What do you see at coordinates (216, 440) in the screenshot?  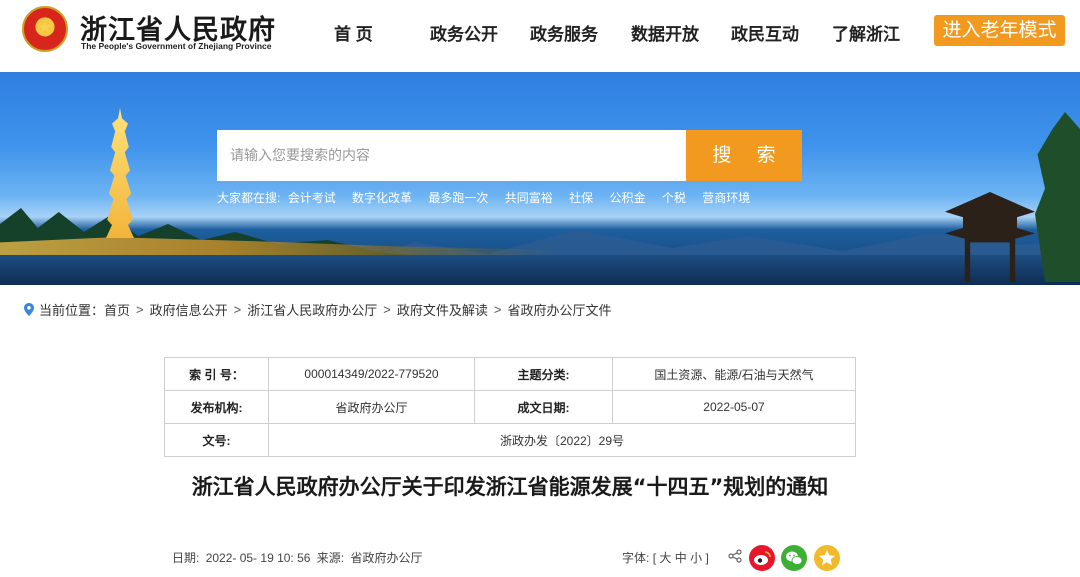 I see `document-number-label: 文号:` at bounding box center [216, 440].